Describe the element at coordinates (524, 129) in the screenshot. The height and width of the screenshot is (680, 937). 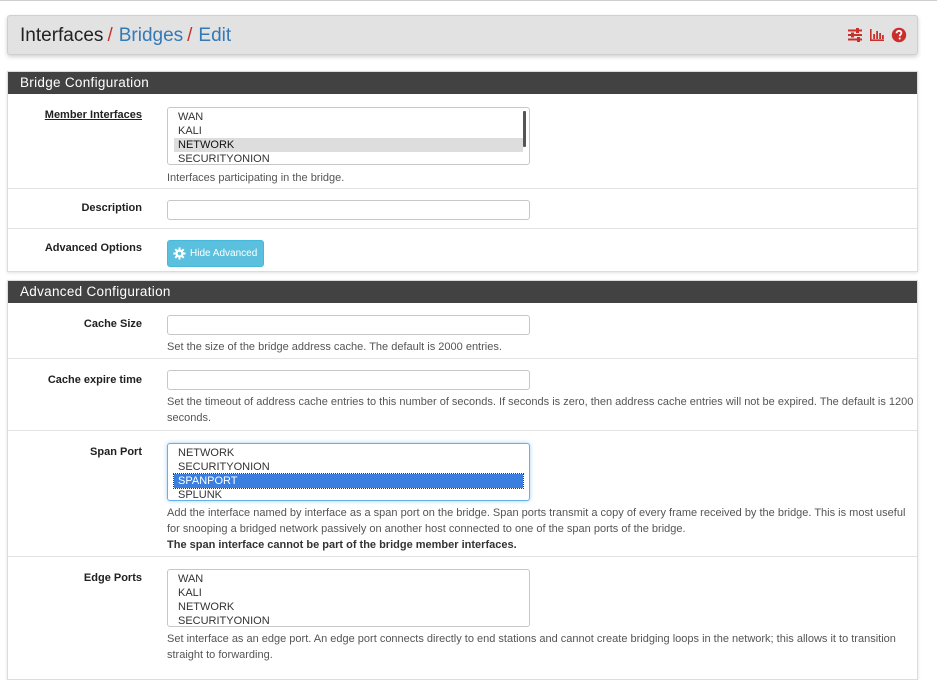
I see `scrollbar` at that location.